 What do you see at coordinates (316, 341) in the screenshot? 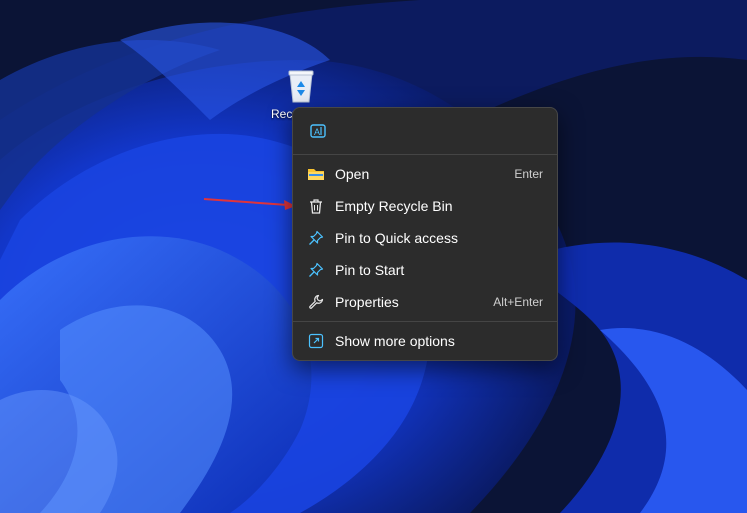
I see `expand-icon` at bounding box center [316, 341].